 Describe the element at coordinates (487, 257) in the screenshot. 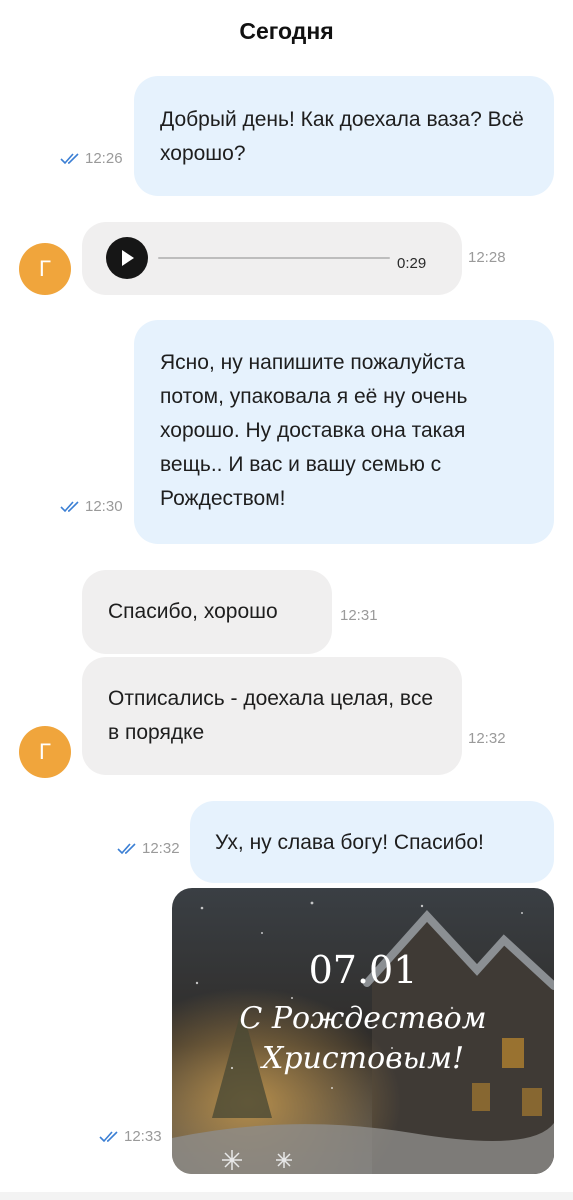

I see `message-time: 12:28` at that location.